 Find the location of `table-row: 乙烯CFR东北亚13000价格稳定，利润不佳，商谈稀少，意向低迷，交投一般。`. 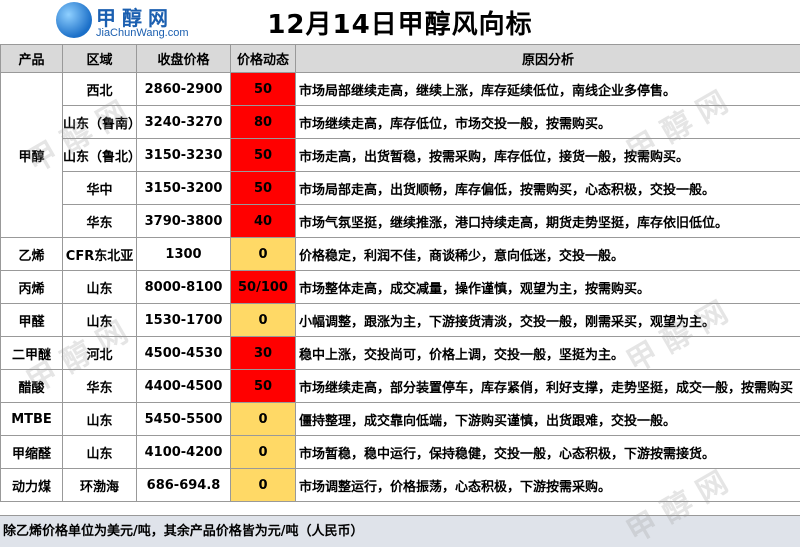

table-row: 乙烯CFR东北亚13000价格稳定，利润不佳，商谈稀少，意向低迷，交投一般。 is located at coordinates (400, 254).